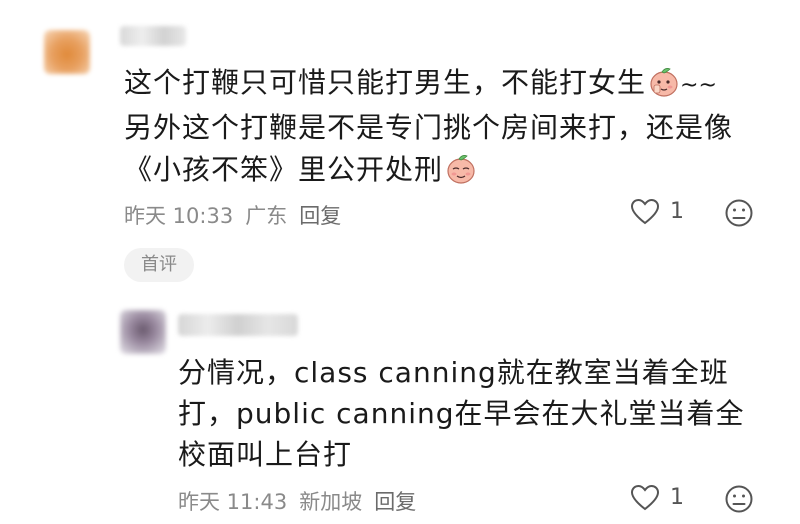 This screenshot has width=800, height=524. Describe the element at coordinates (395, 502) in the screenshot. I see `reply-reply-button: 回复` at that location.